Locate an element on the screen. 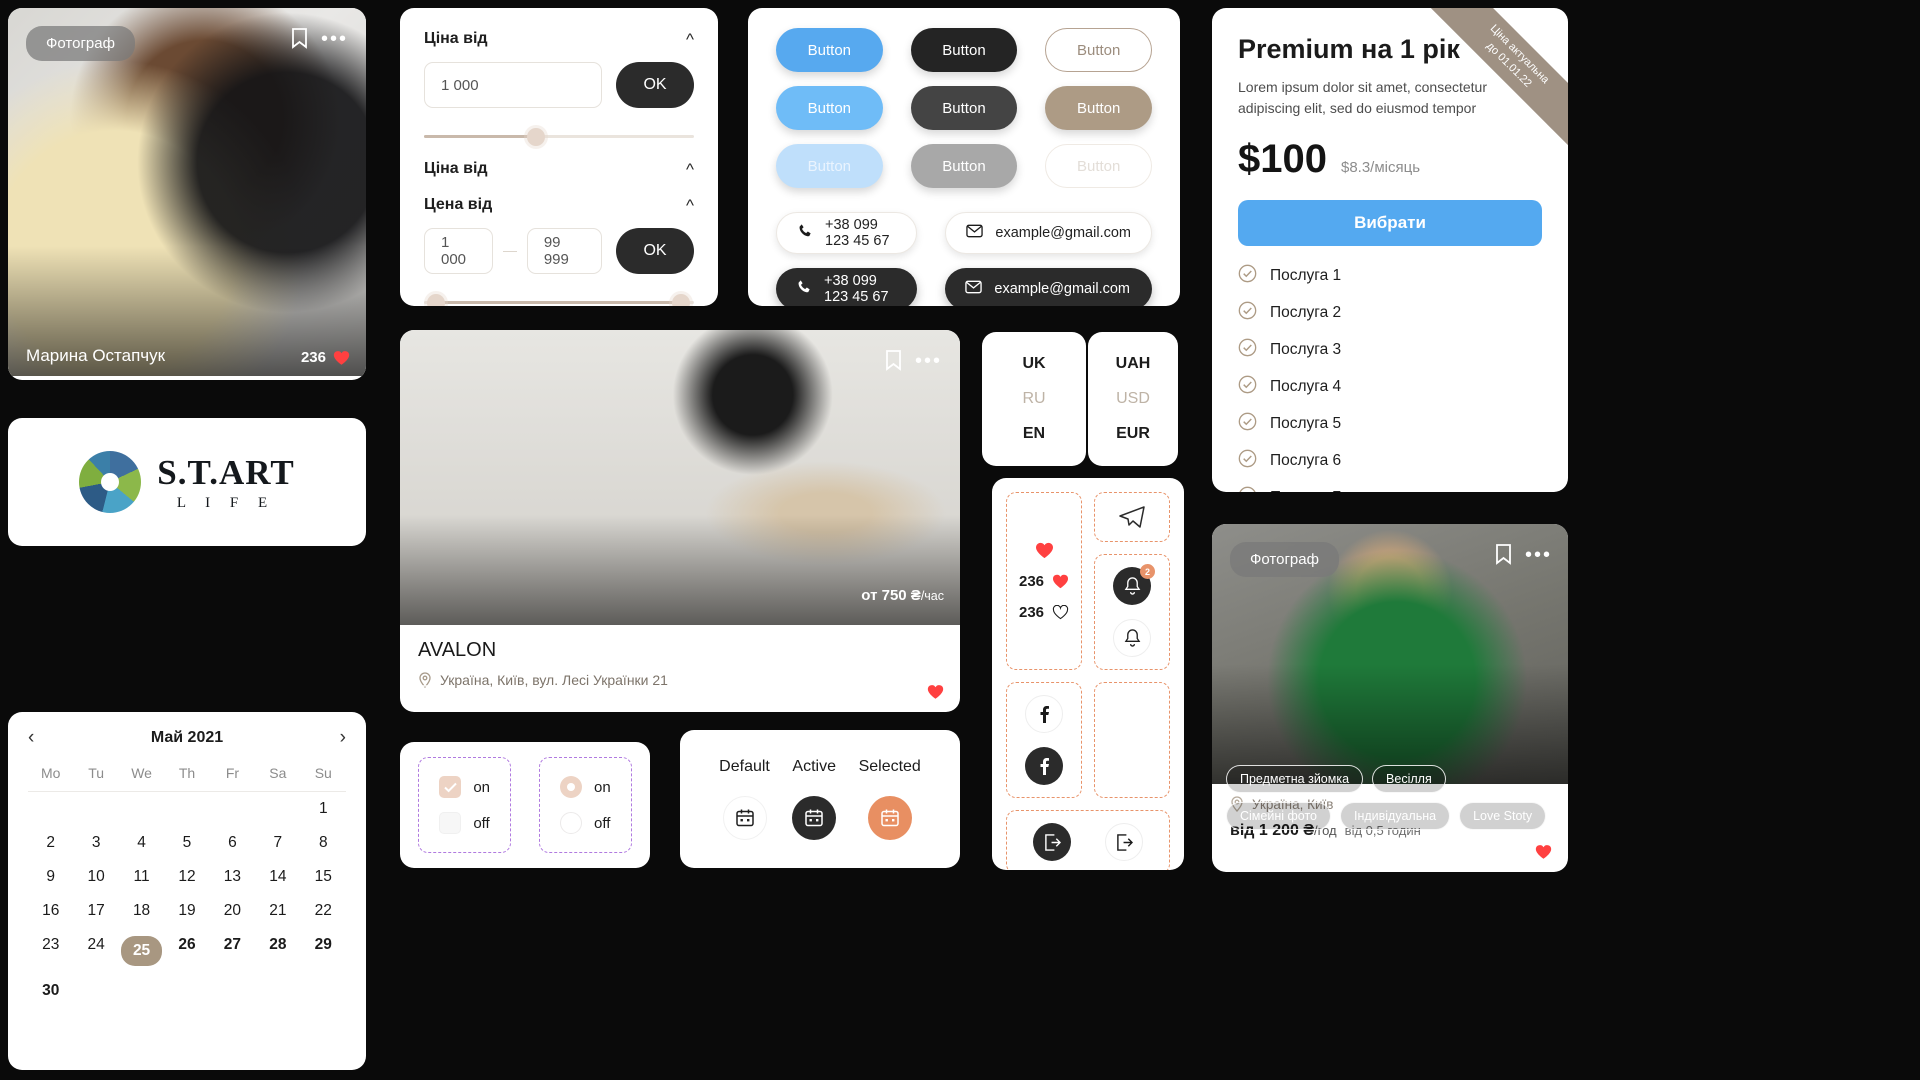  bell-icon is located at coordinates (1132, 638).